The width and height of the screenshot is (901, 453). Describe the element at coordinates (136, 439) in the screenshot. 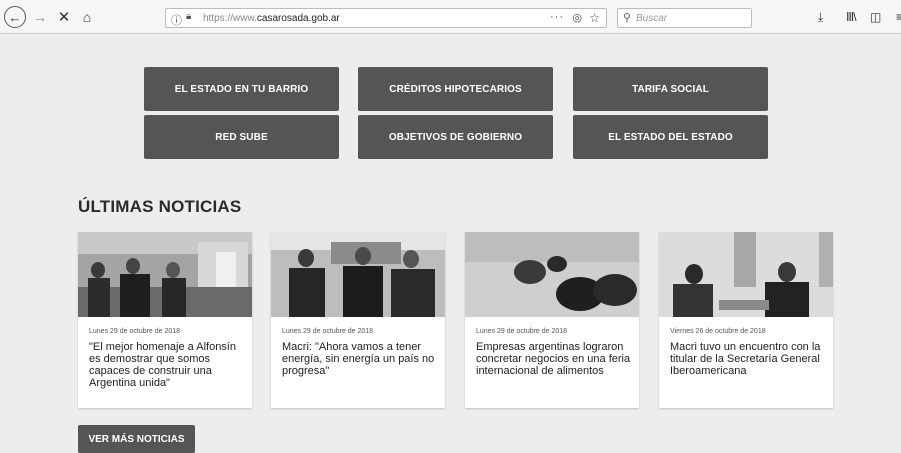

I see `more-news-button: VER MÁS NOTICIAS` at that location.